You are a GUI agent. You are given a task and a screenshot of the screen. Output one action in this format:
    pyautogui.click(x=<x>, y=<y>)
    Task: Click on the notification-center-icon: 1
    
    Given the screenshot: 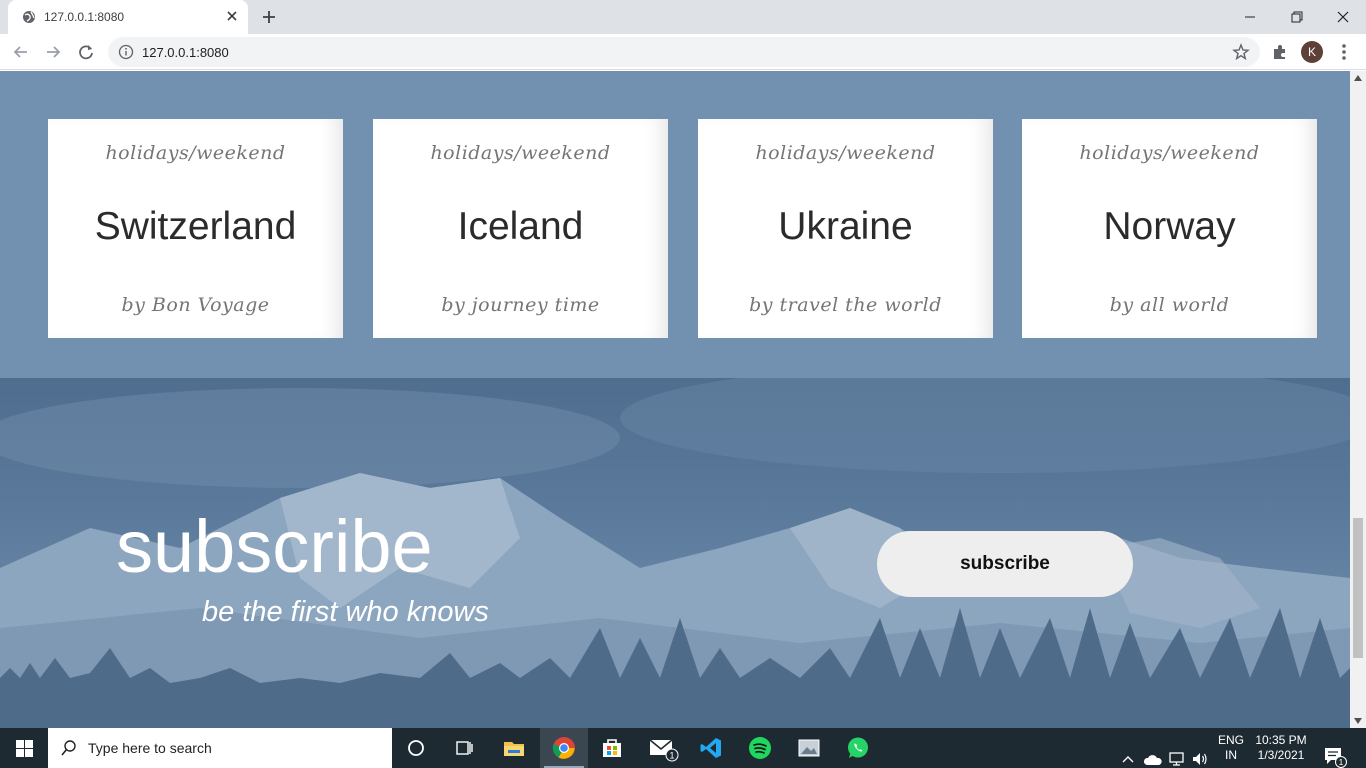 What is the action you would take?
    pyautogui.click(x=1335, y=752)
    